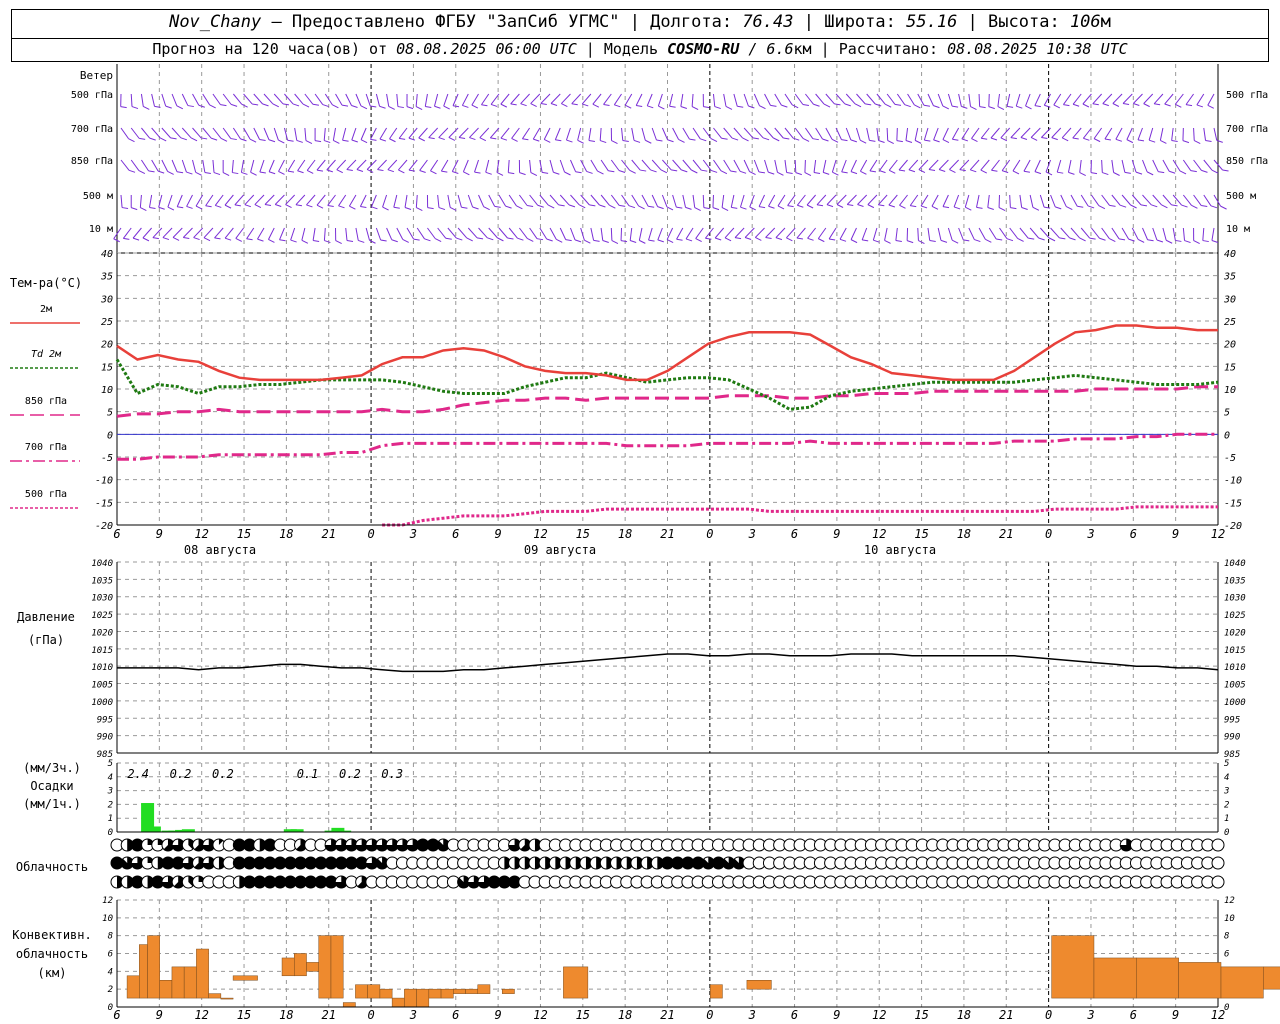 This screenshot has height=1024, width=1280. What do you see at coordinates (104, 503) in the screenshot?
I see `temp-tick-left: -15` at bounding box center [104, 503].